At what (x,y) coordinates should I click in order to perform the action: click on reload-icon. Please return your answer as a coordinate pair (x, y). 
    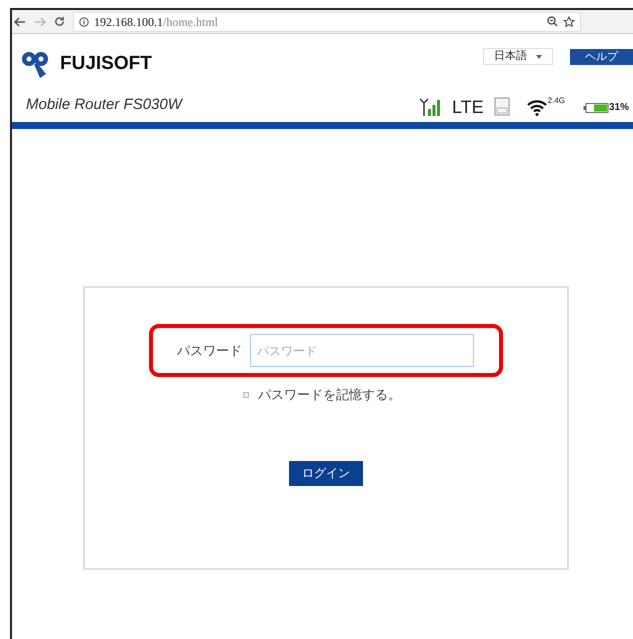
    Looking at the image, I should click on (59, 21).